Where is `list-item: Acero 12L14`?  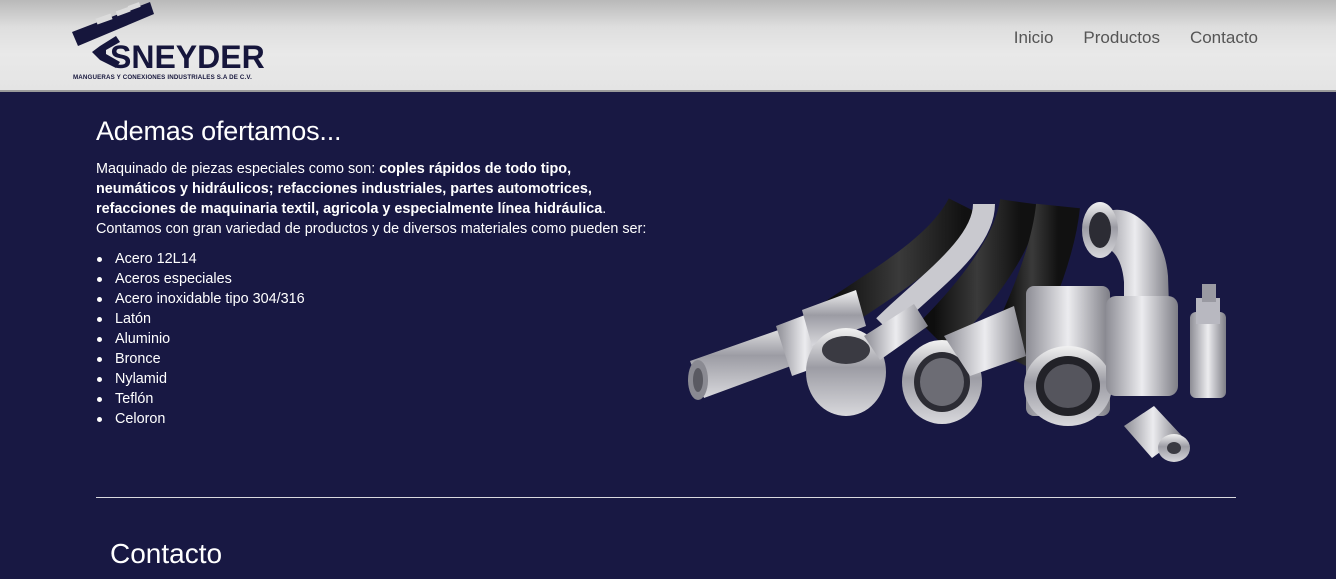 list-item: Acero 12L14 is located at coordinates (200, 259).